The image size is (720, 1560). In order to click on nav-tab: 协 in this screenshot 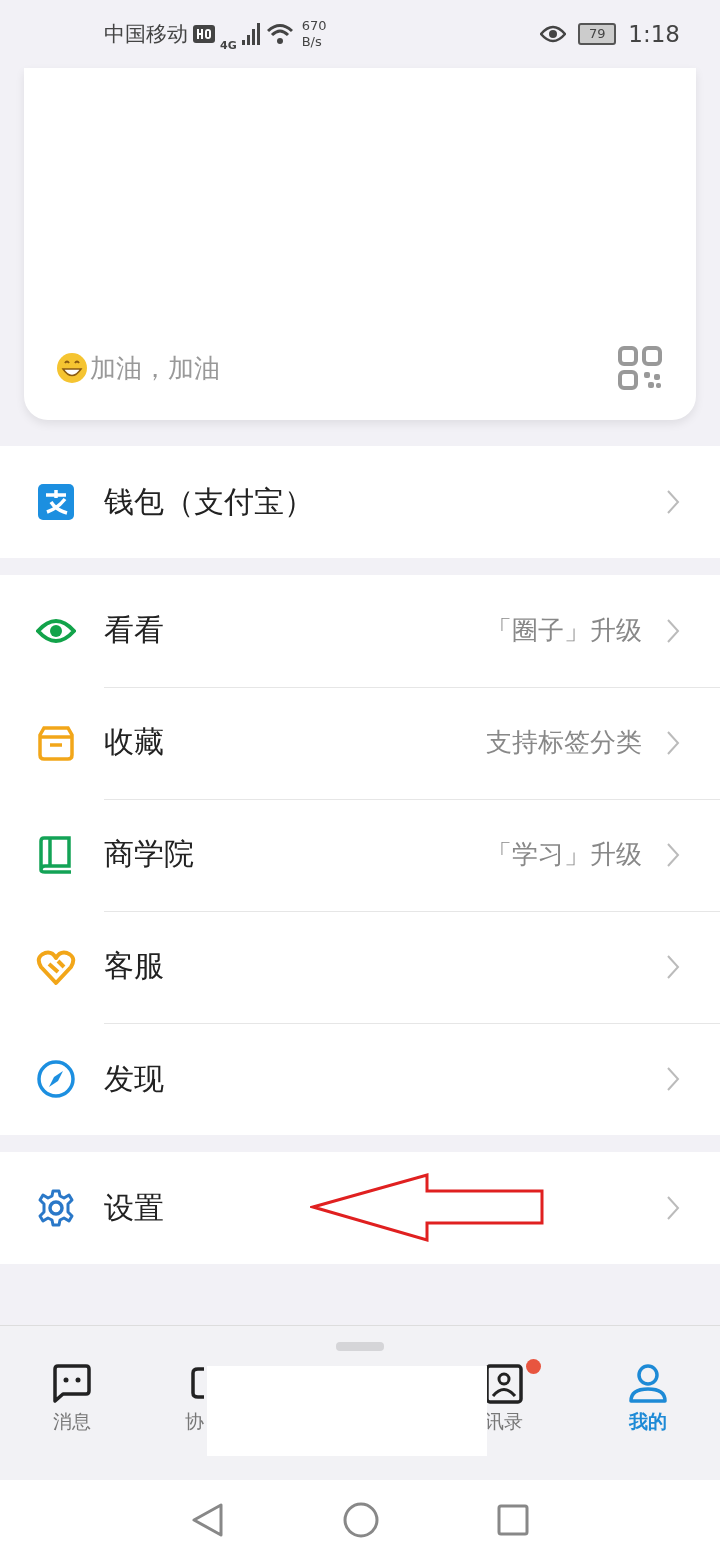, I will do `click(194, 1399)`.